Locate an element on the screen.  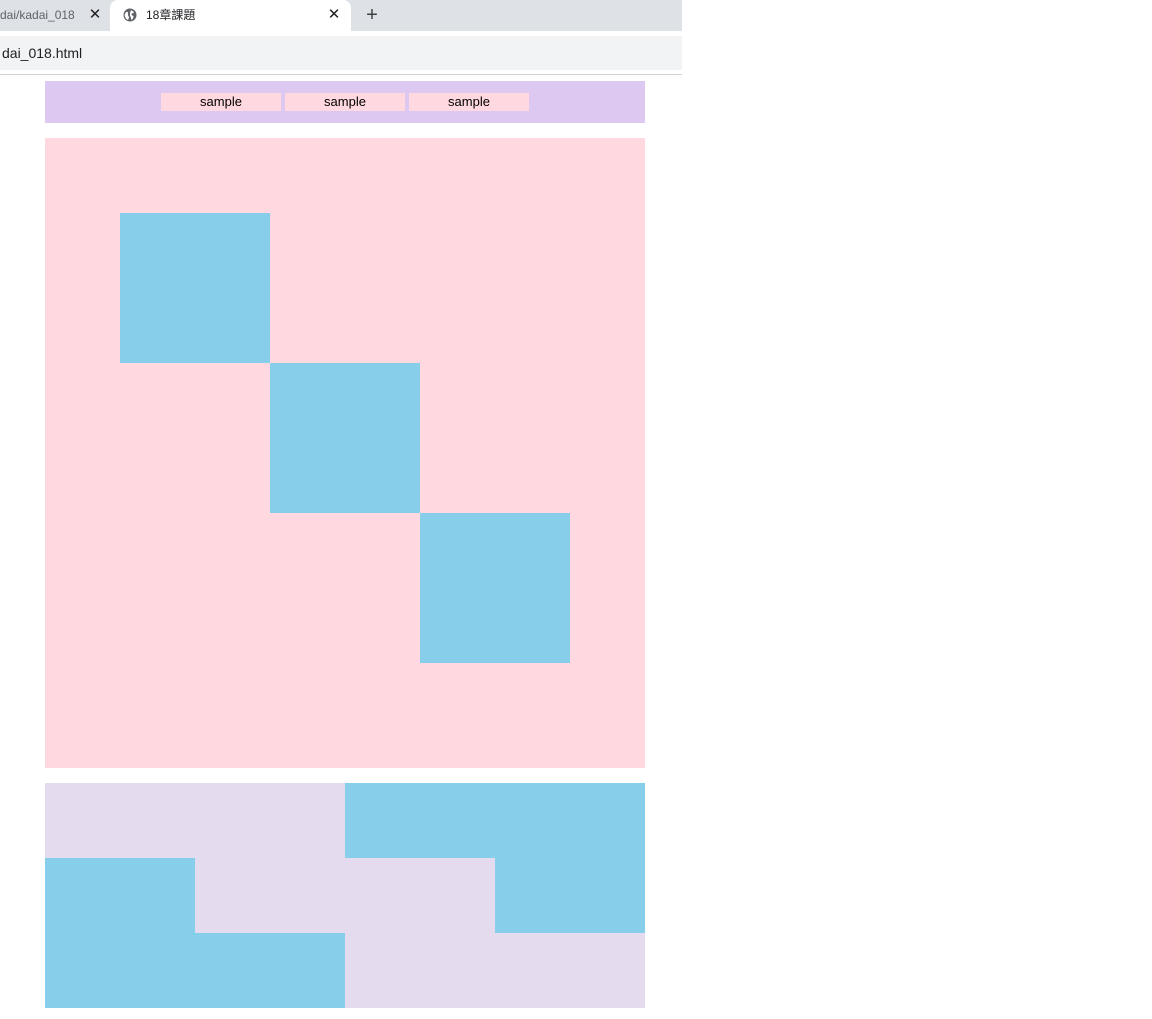
tab-kadai: dai/kadai_018 ✕ is located at coordinates (55, 15).